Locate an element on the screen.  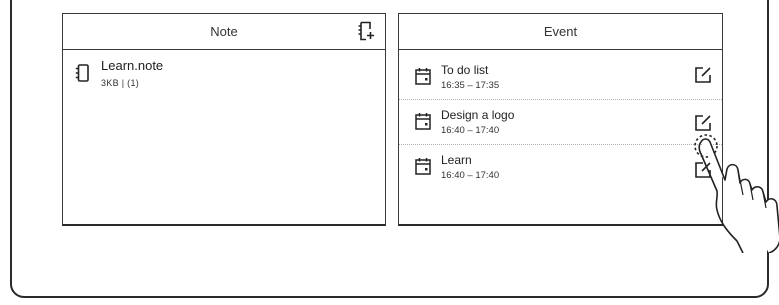
note-panel-title: Note is located at coordinates (224, 31).